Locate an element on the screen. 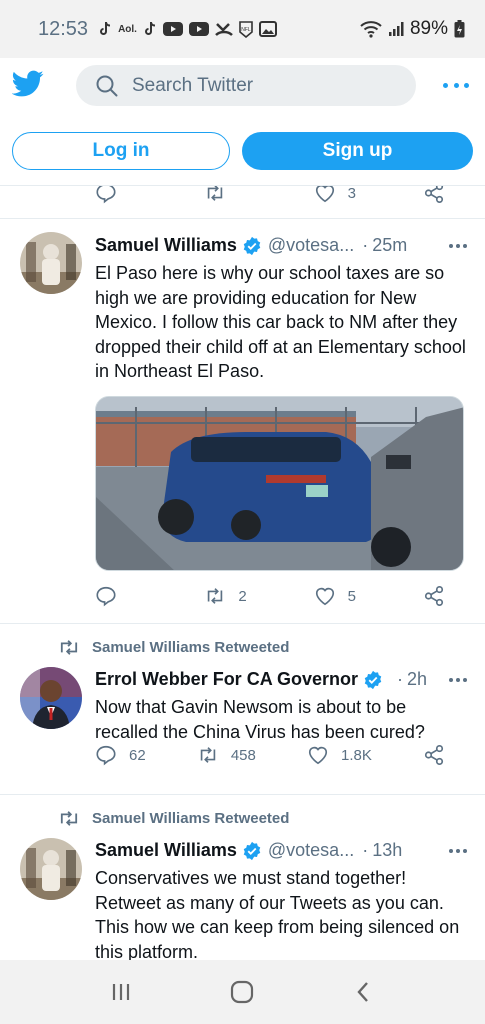 The width and height of the screenshot is (485, 1024). tweet-time: 13h is located at coordinates (387, 850).